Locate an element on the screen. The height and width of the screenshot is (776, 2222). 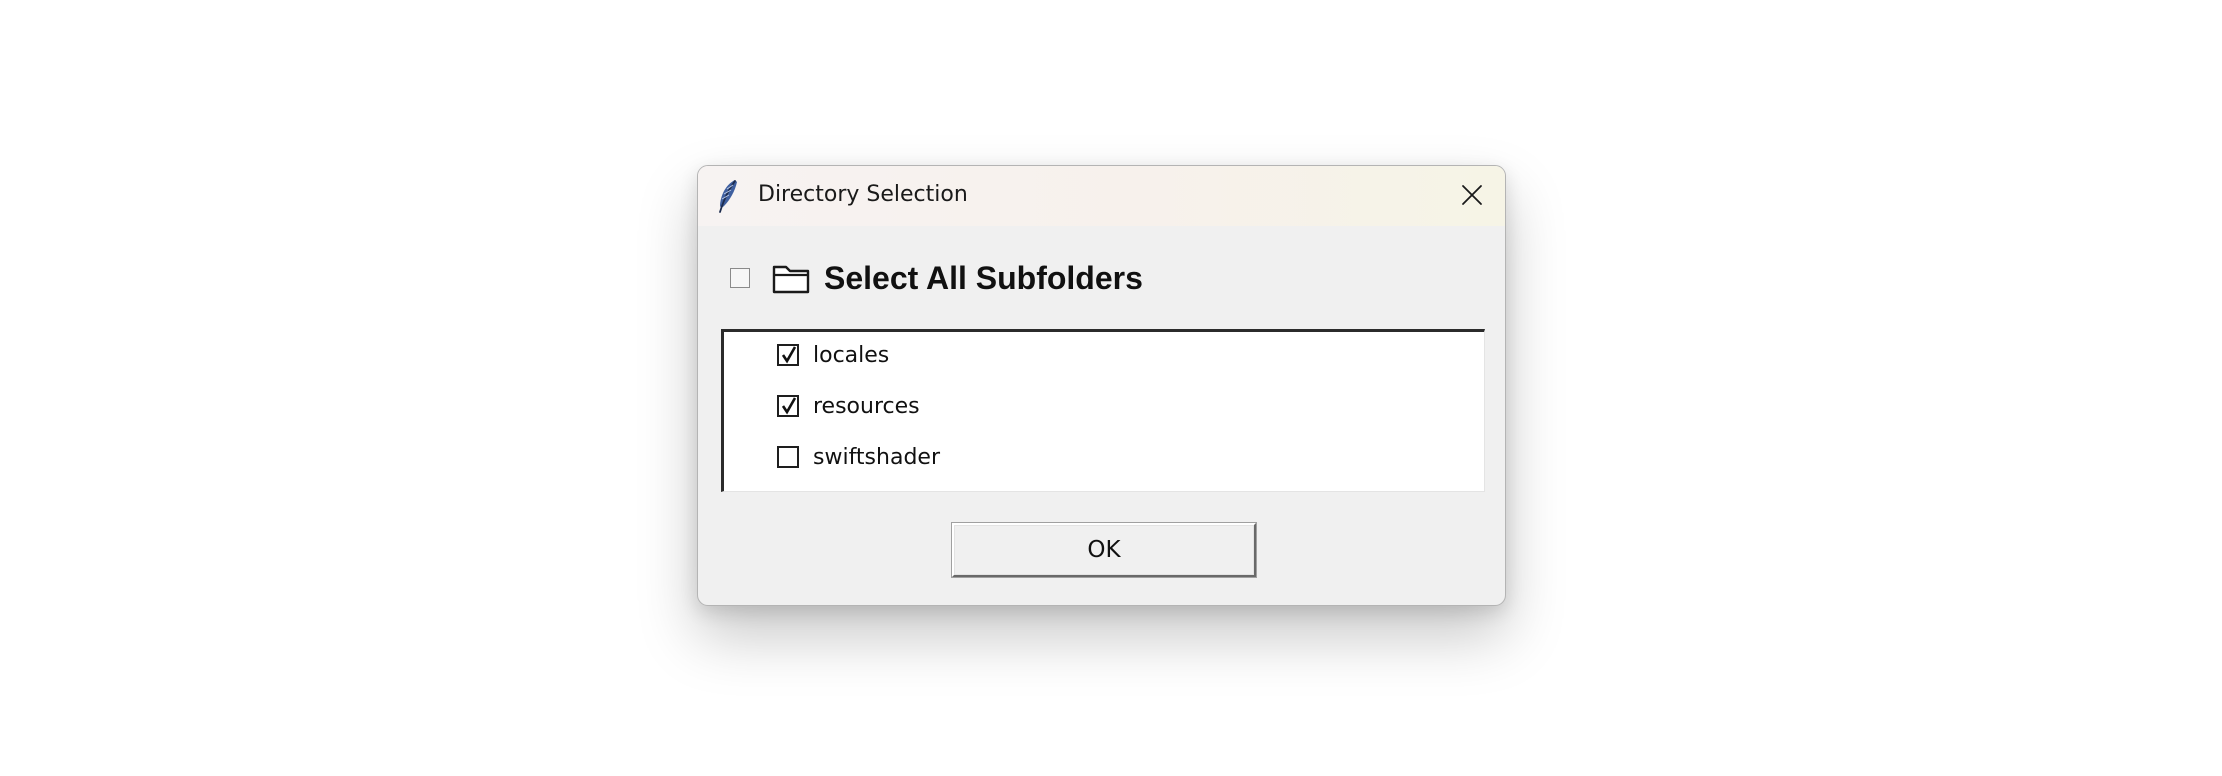
subfolder-label: resources is located at coordinates (866, 406).